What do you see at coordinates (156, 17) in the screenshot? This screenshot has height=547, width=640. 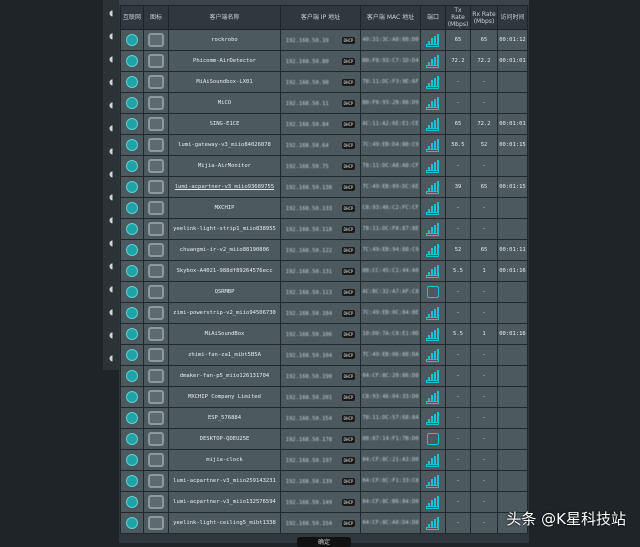 I see `column-header: 图标` at bounding box center [156, 17].